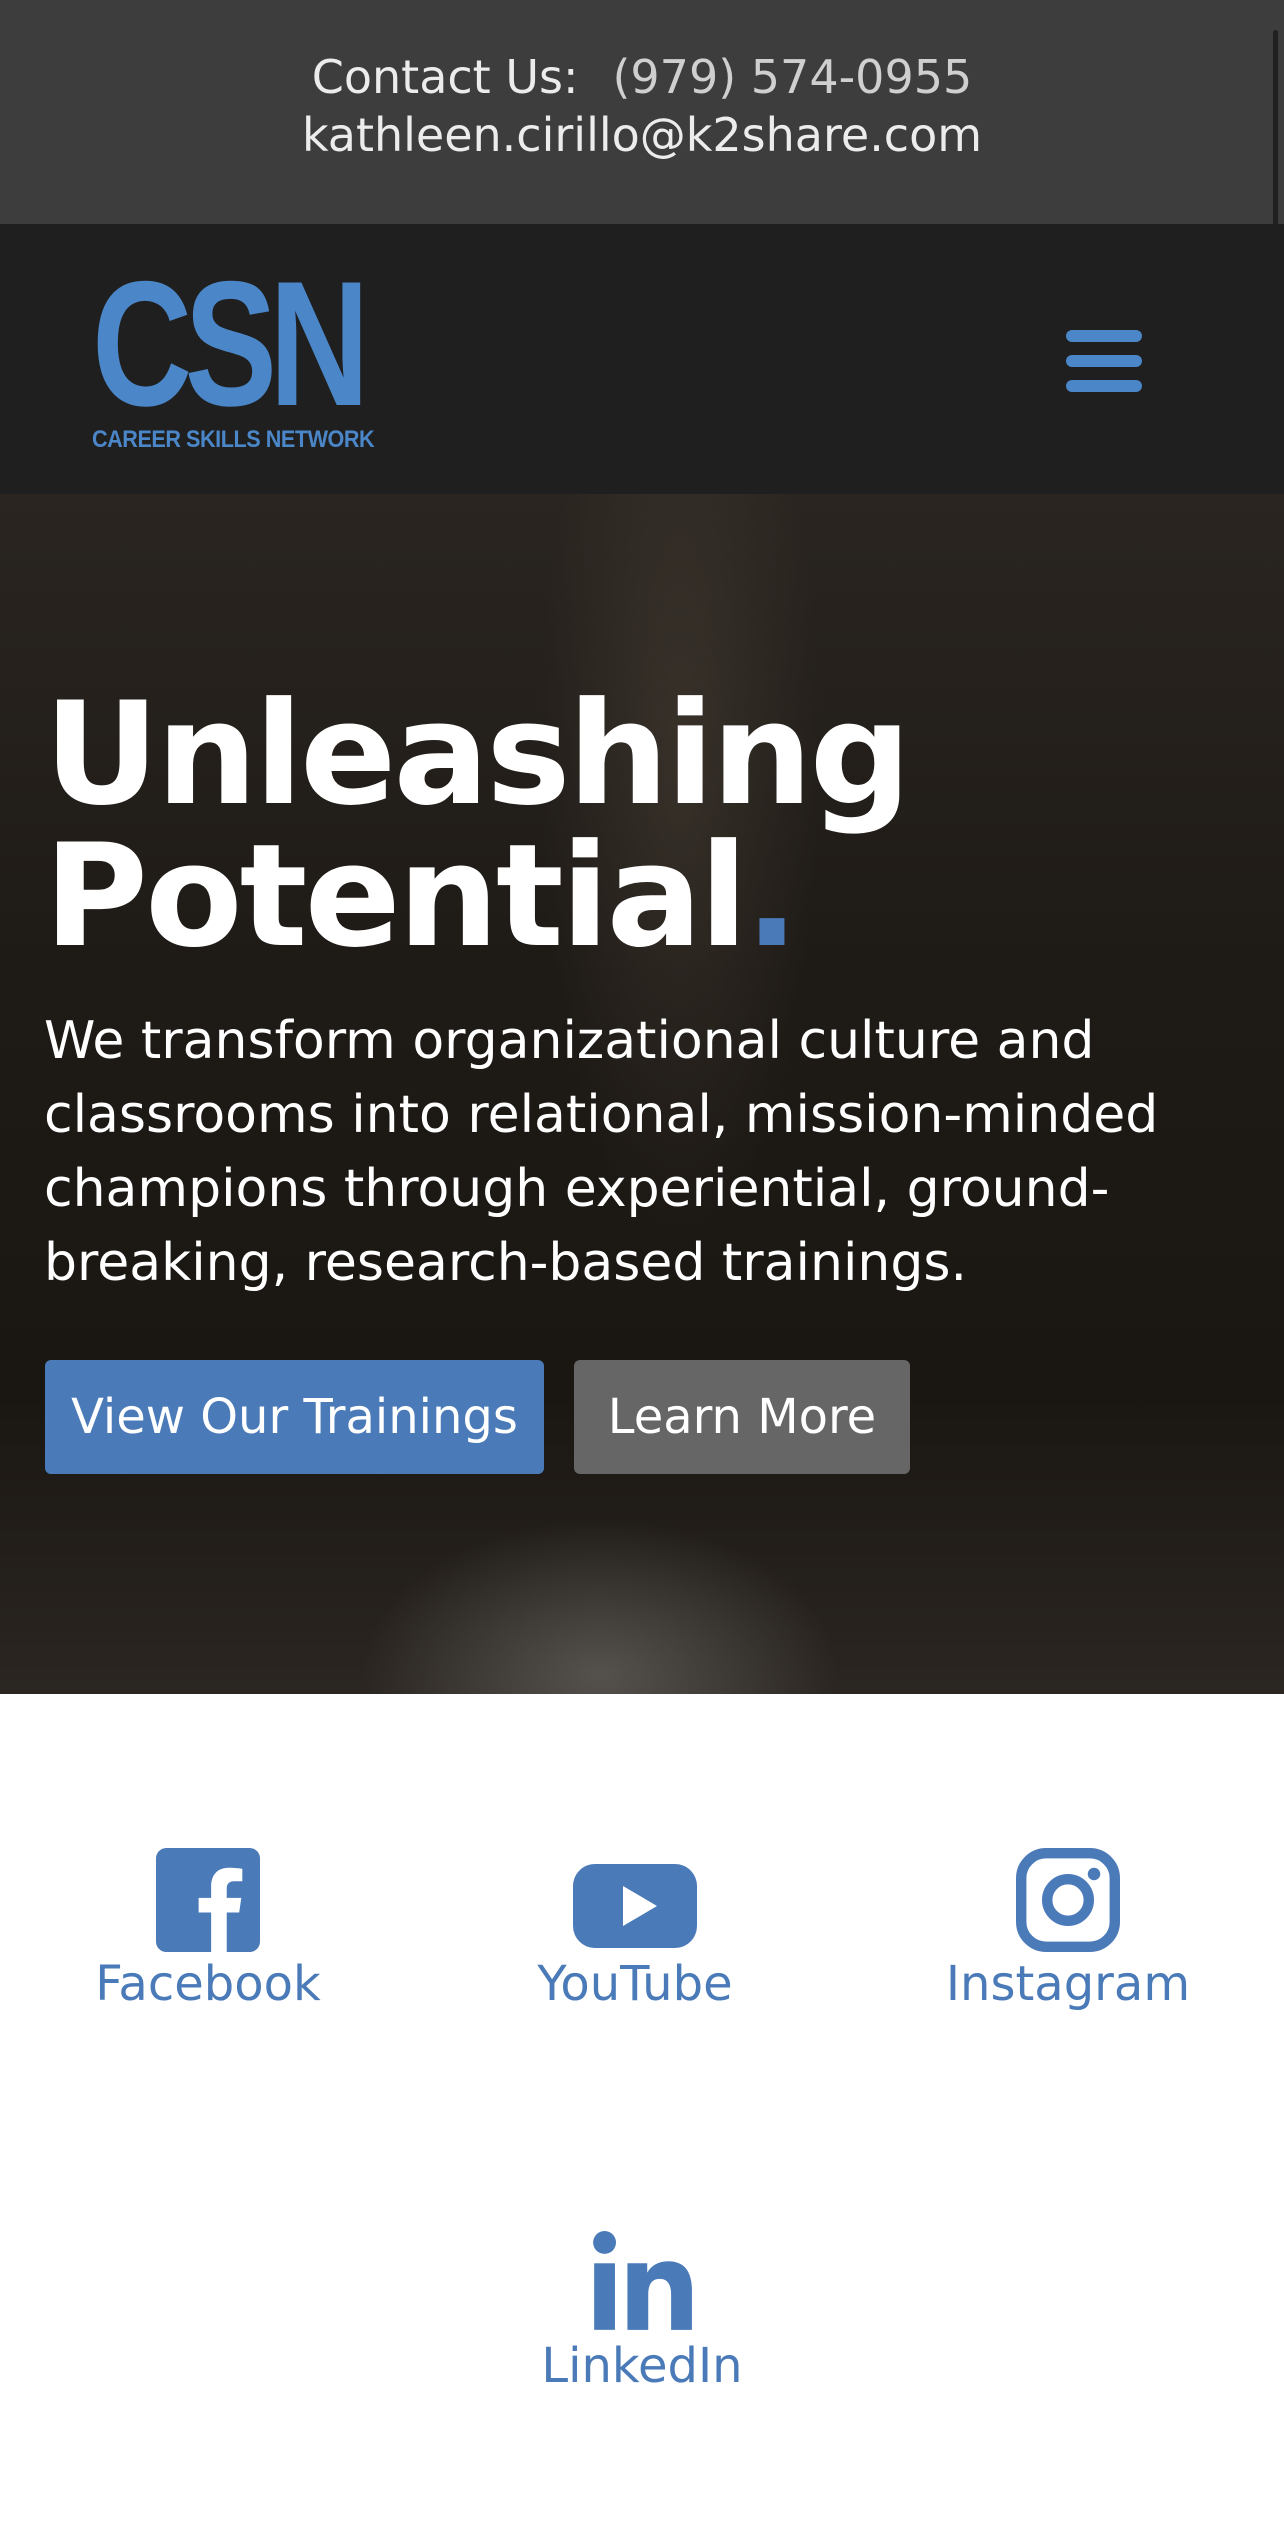  I want to click on contact-email-link: kathleen.cirillo@k2share.com, so click(642, 135).